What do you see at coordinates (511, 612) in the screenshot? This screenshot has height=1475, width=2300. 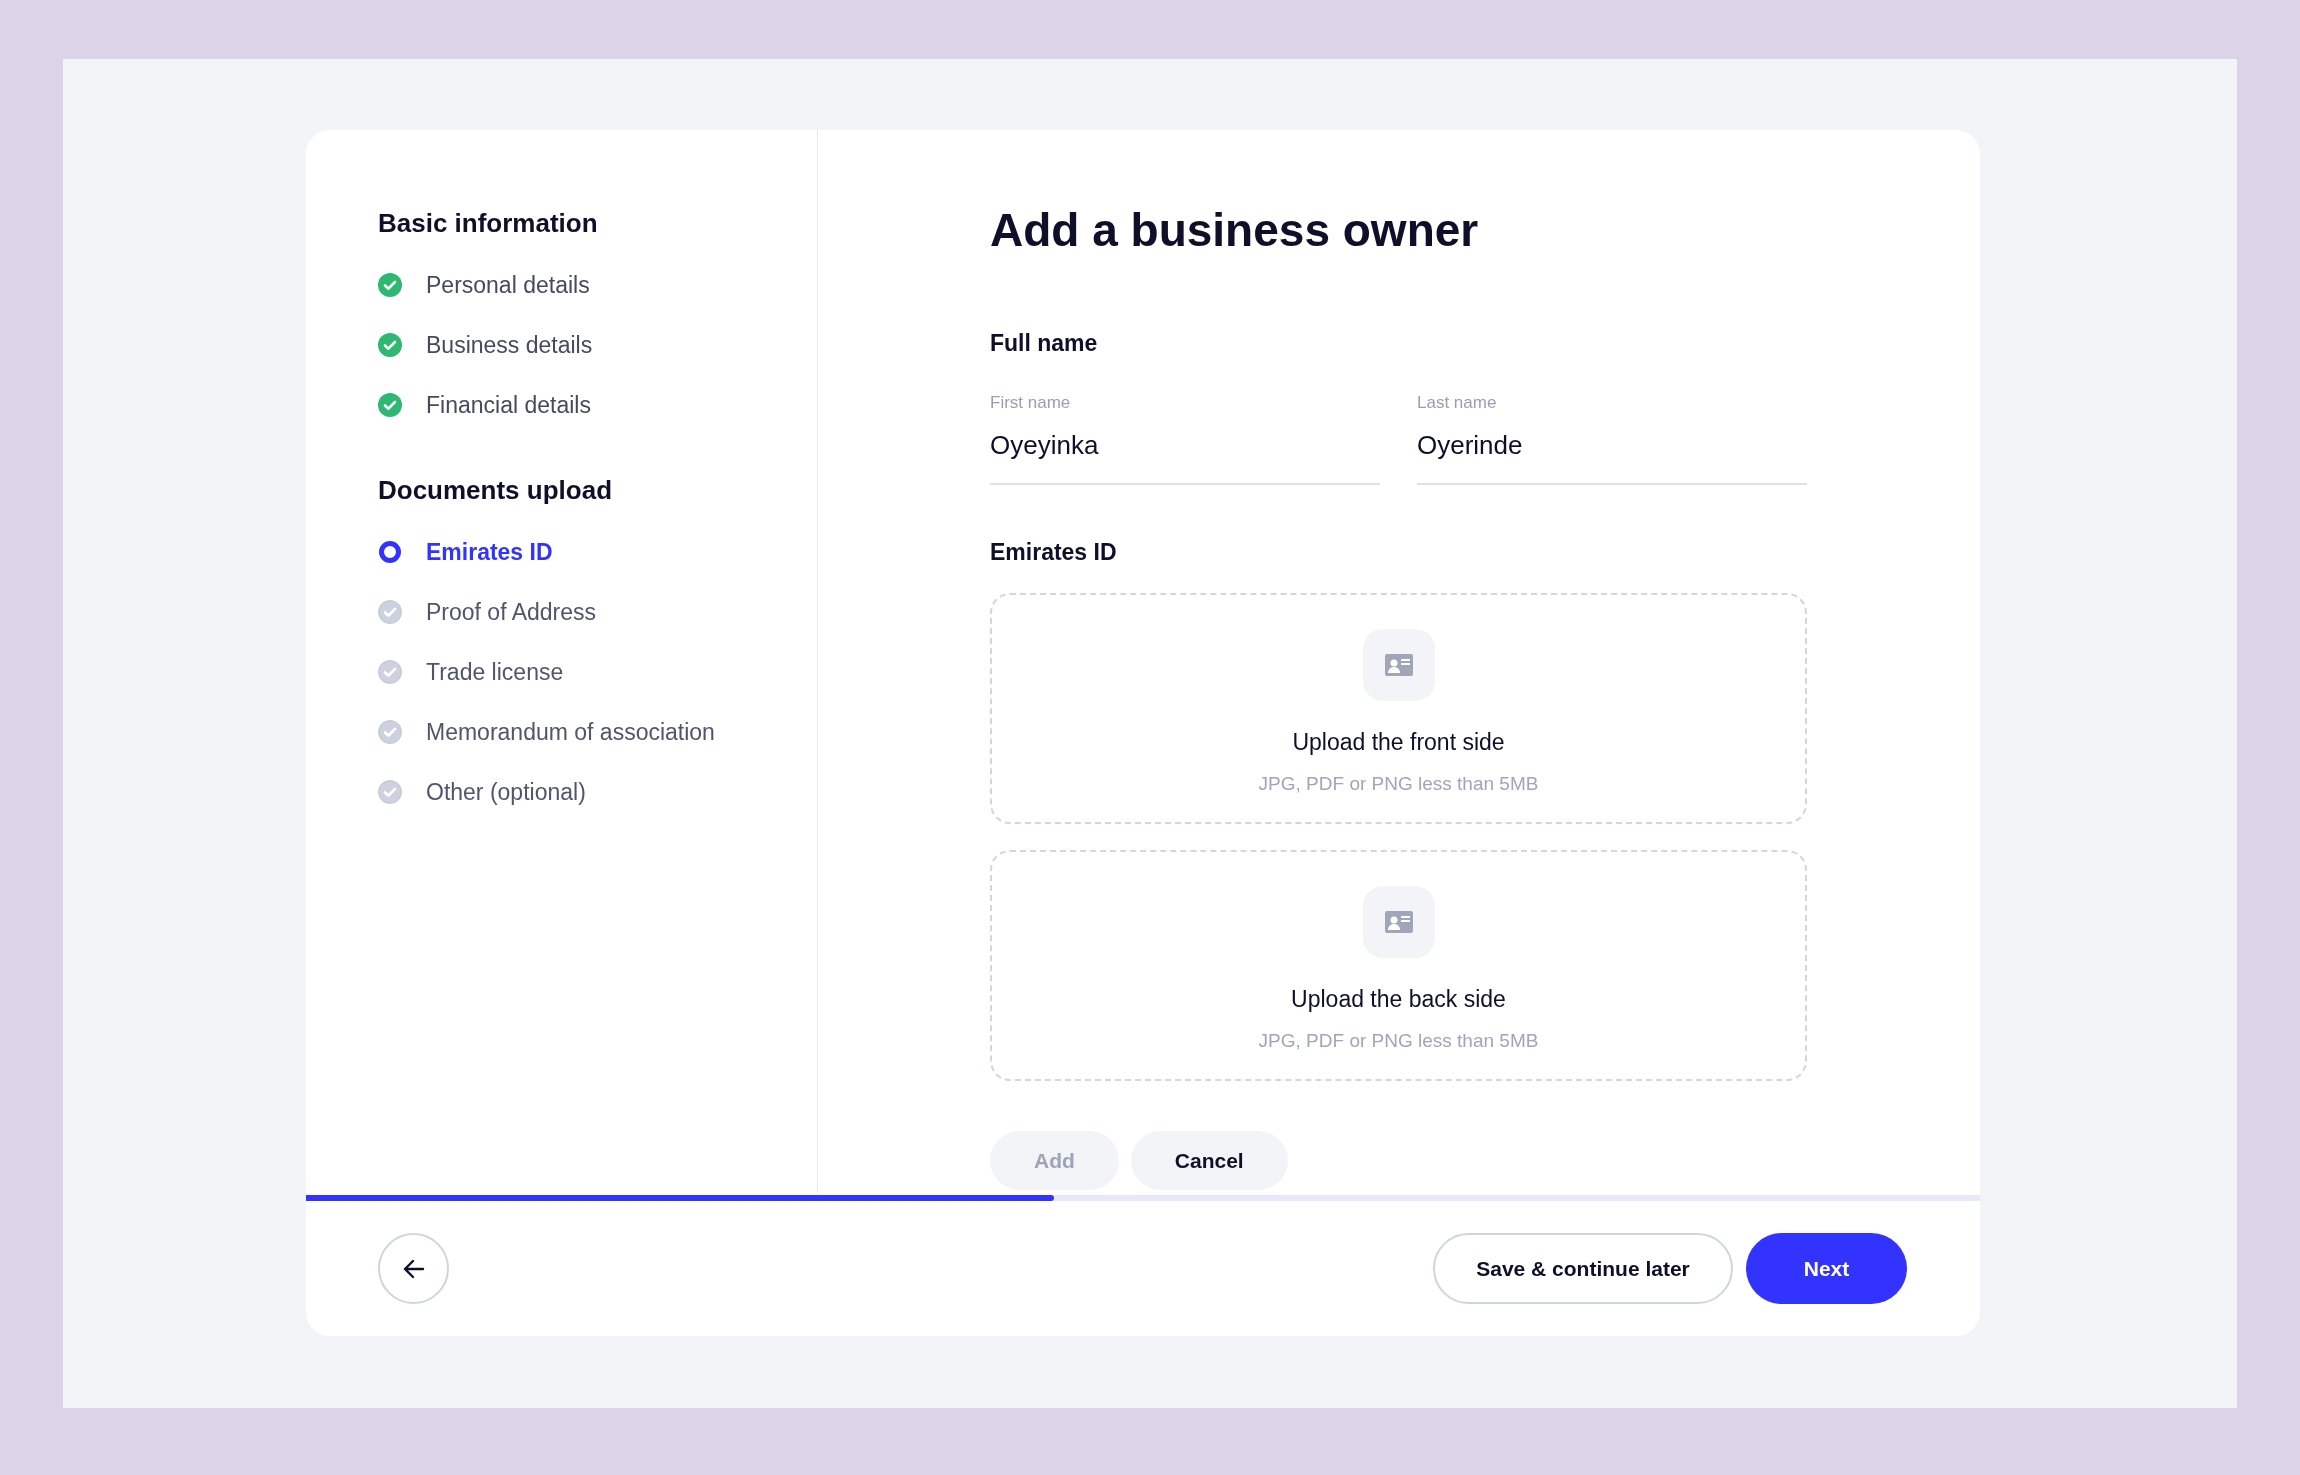 I see `step-link: Proof of Address` at bounding box center [511, 612].